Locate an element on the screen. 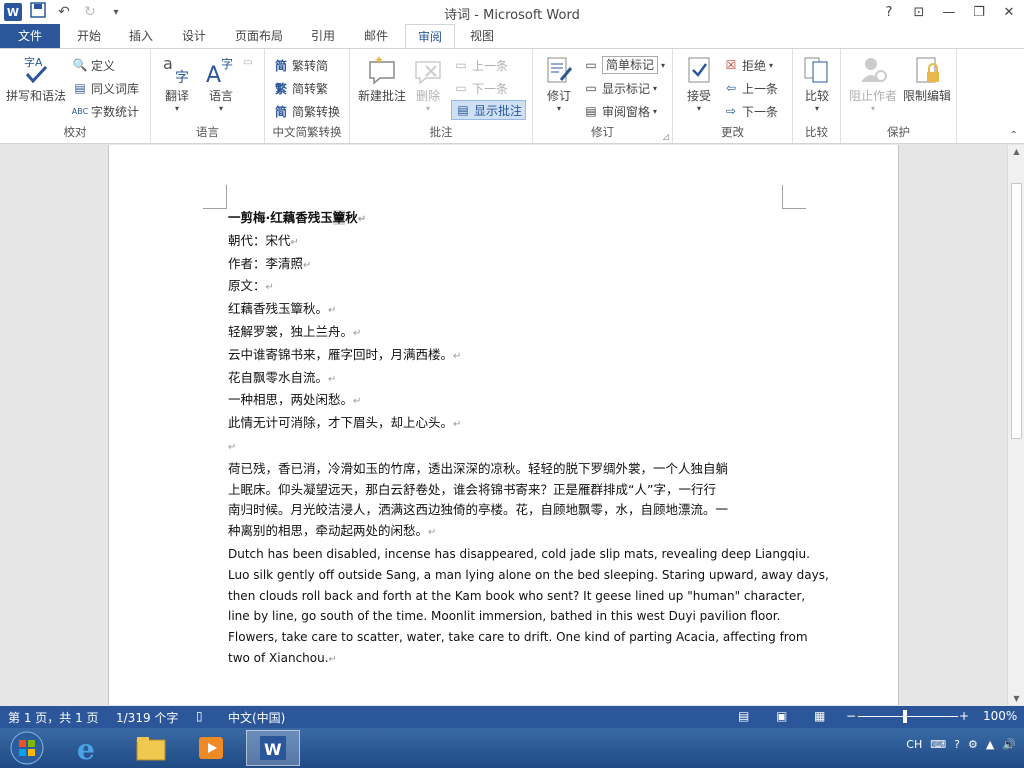  language-icon: A字 is located at coordinates (221, 70).